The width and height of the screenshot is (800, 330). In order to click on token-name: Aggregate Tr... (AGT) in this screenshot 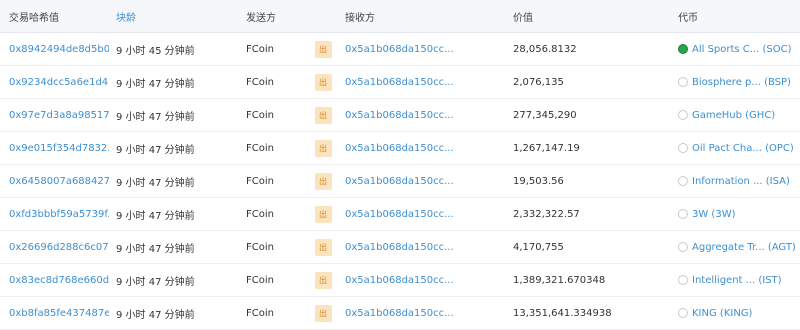, I will do `click(744, 247)`.